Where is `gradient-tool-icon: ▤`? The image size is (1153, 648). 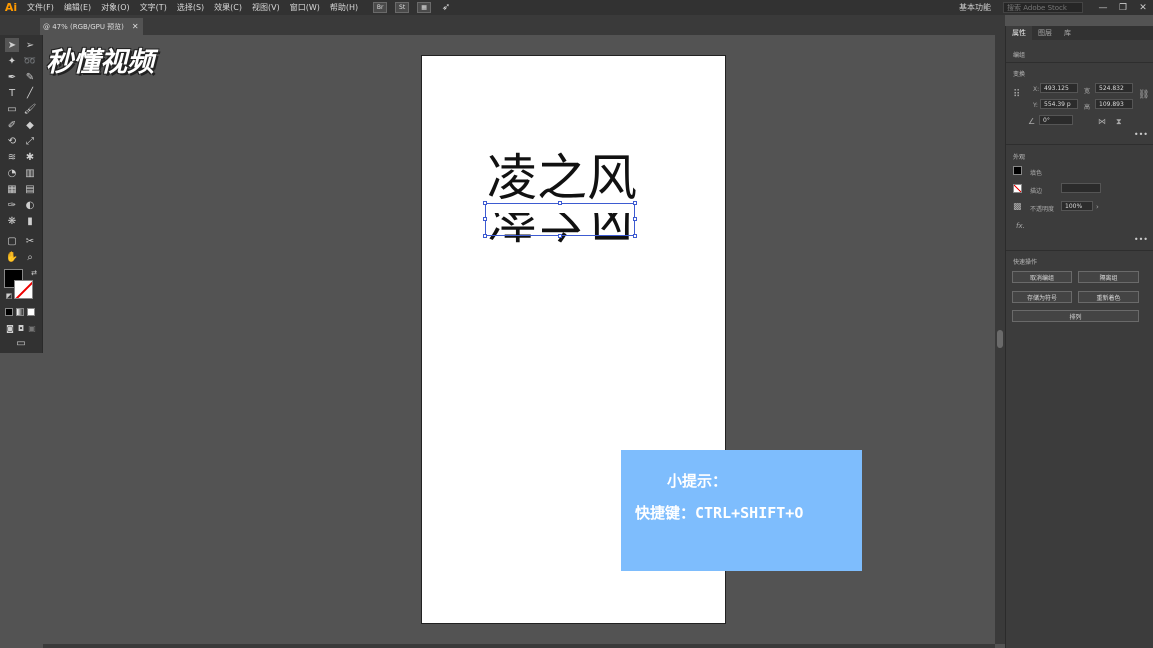
gradient-tool-icon: ▤ is located at coordinates (30, 189).